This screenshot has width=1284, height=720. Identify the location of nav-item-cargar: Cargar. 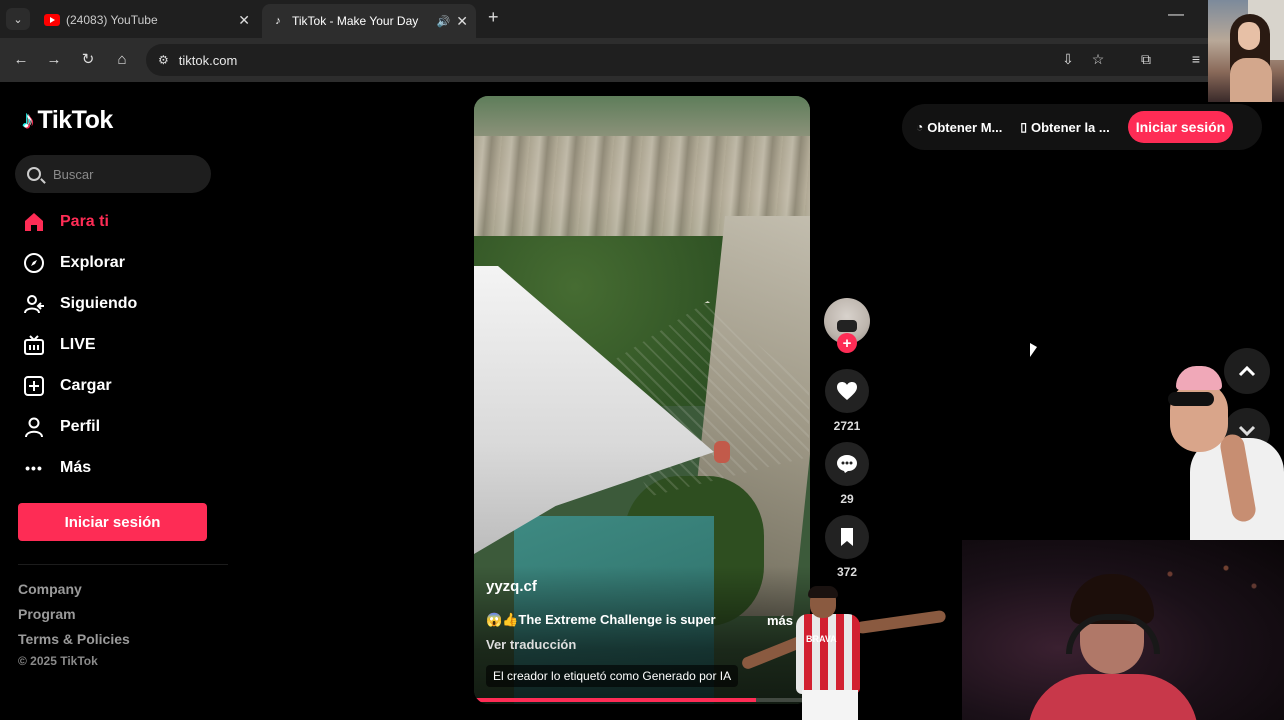
(67, 386).